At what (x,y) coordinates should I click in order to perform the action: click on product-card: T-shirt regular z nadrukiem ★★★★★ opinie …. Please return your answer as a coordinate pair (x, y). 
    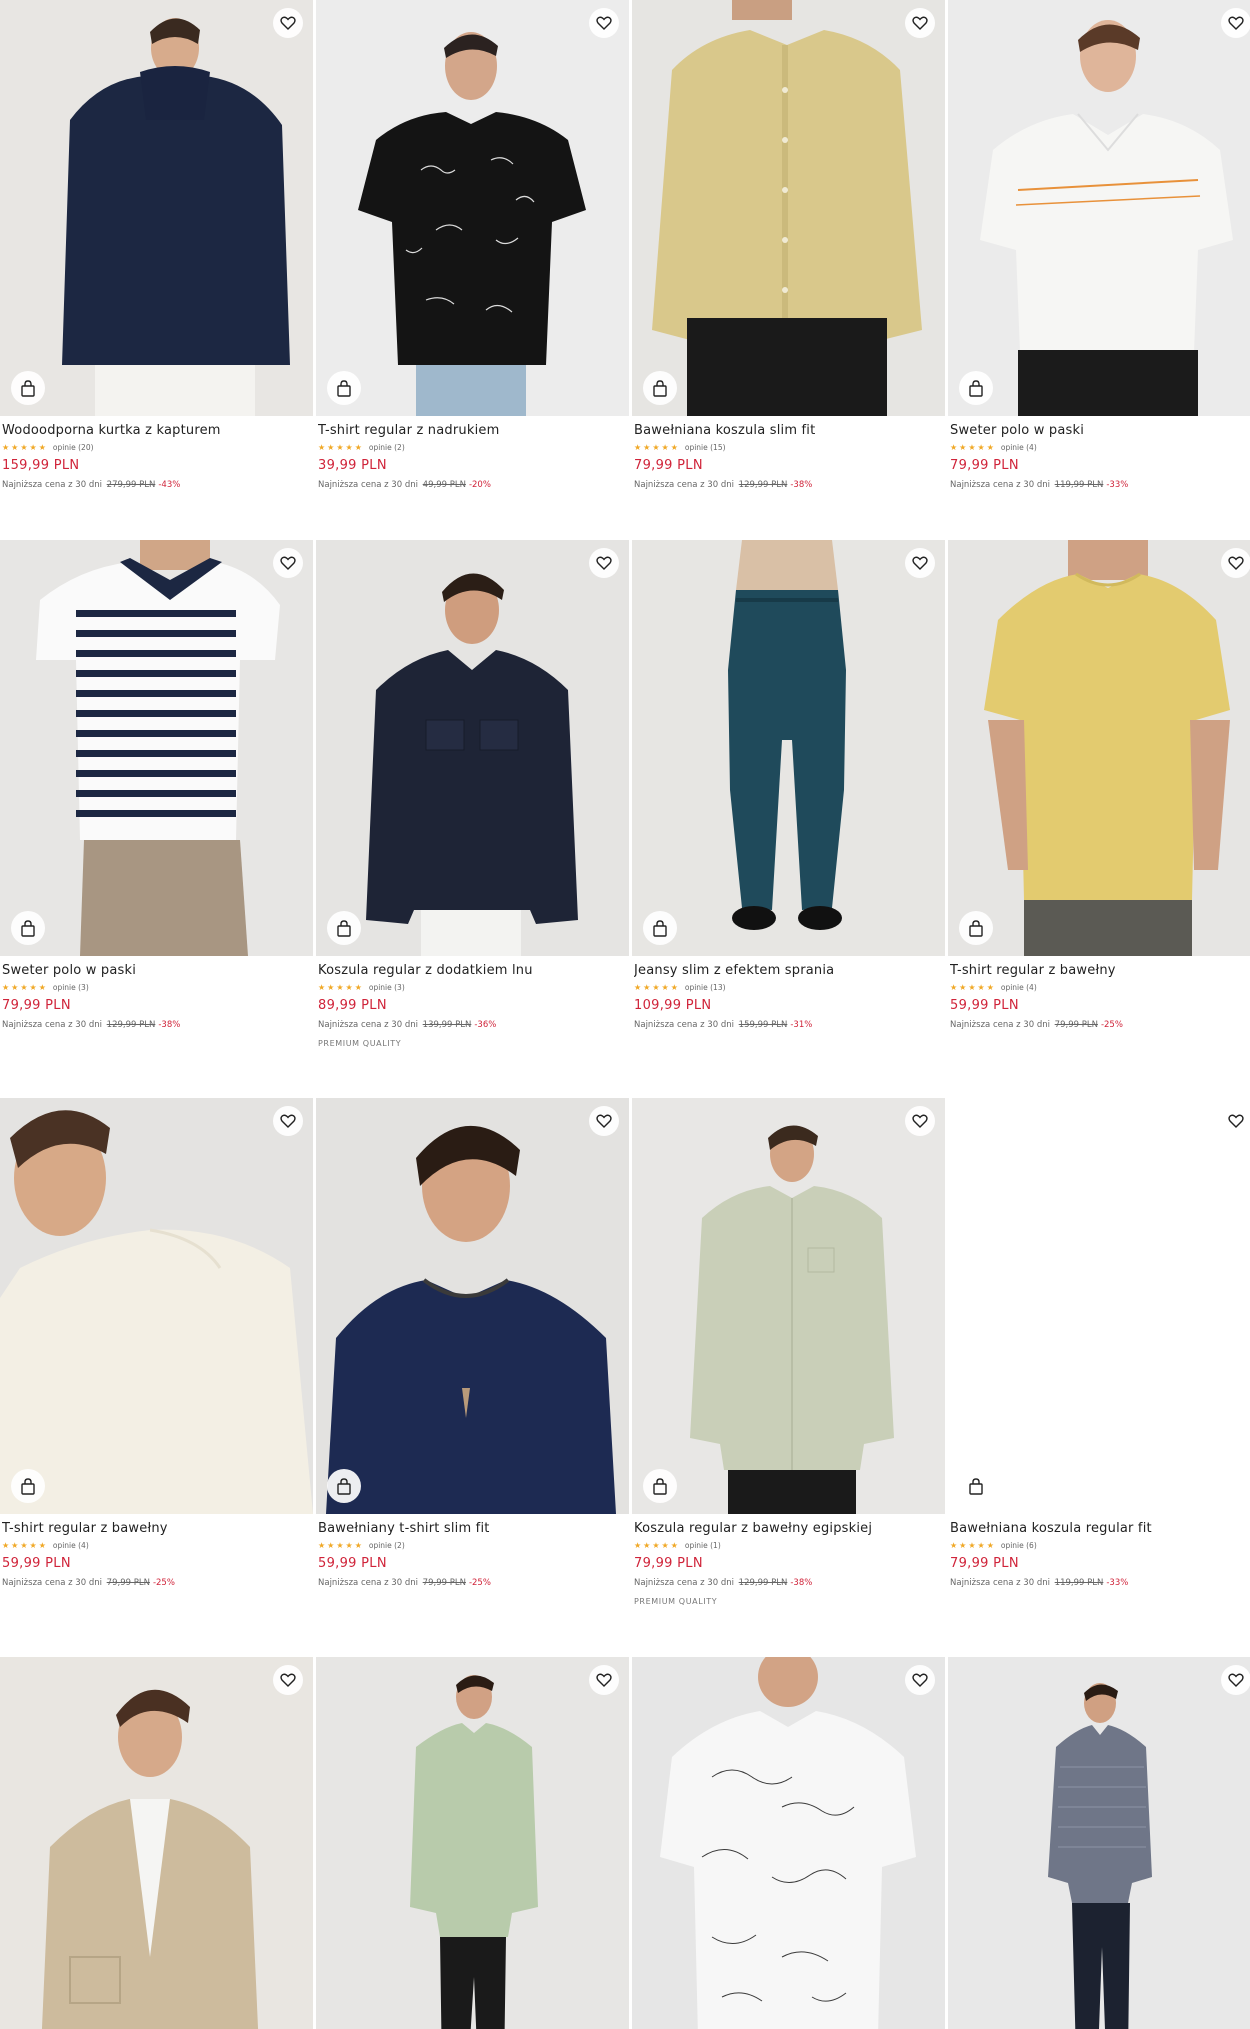
    Looking at the image, I should click on (472, 245).